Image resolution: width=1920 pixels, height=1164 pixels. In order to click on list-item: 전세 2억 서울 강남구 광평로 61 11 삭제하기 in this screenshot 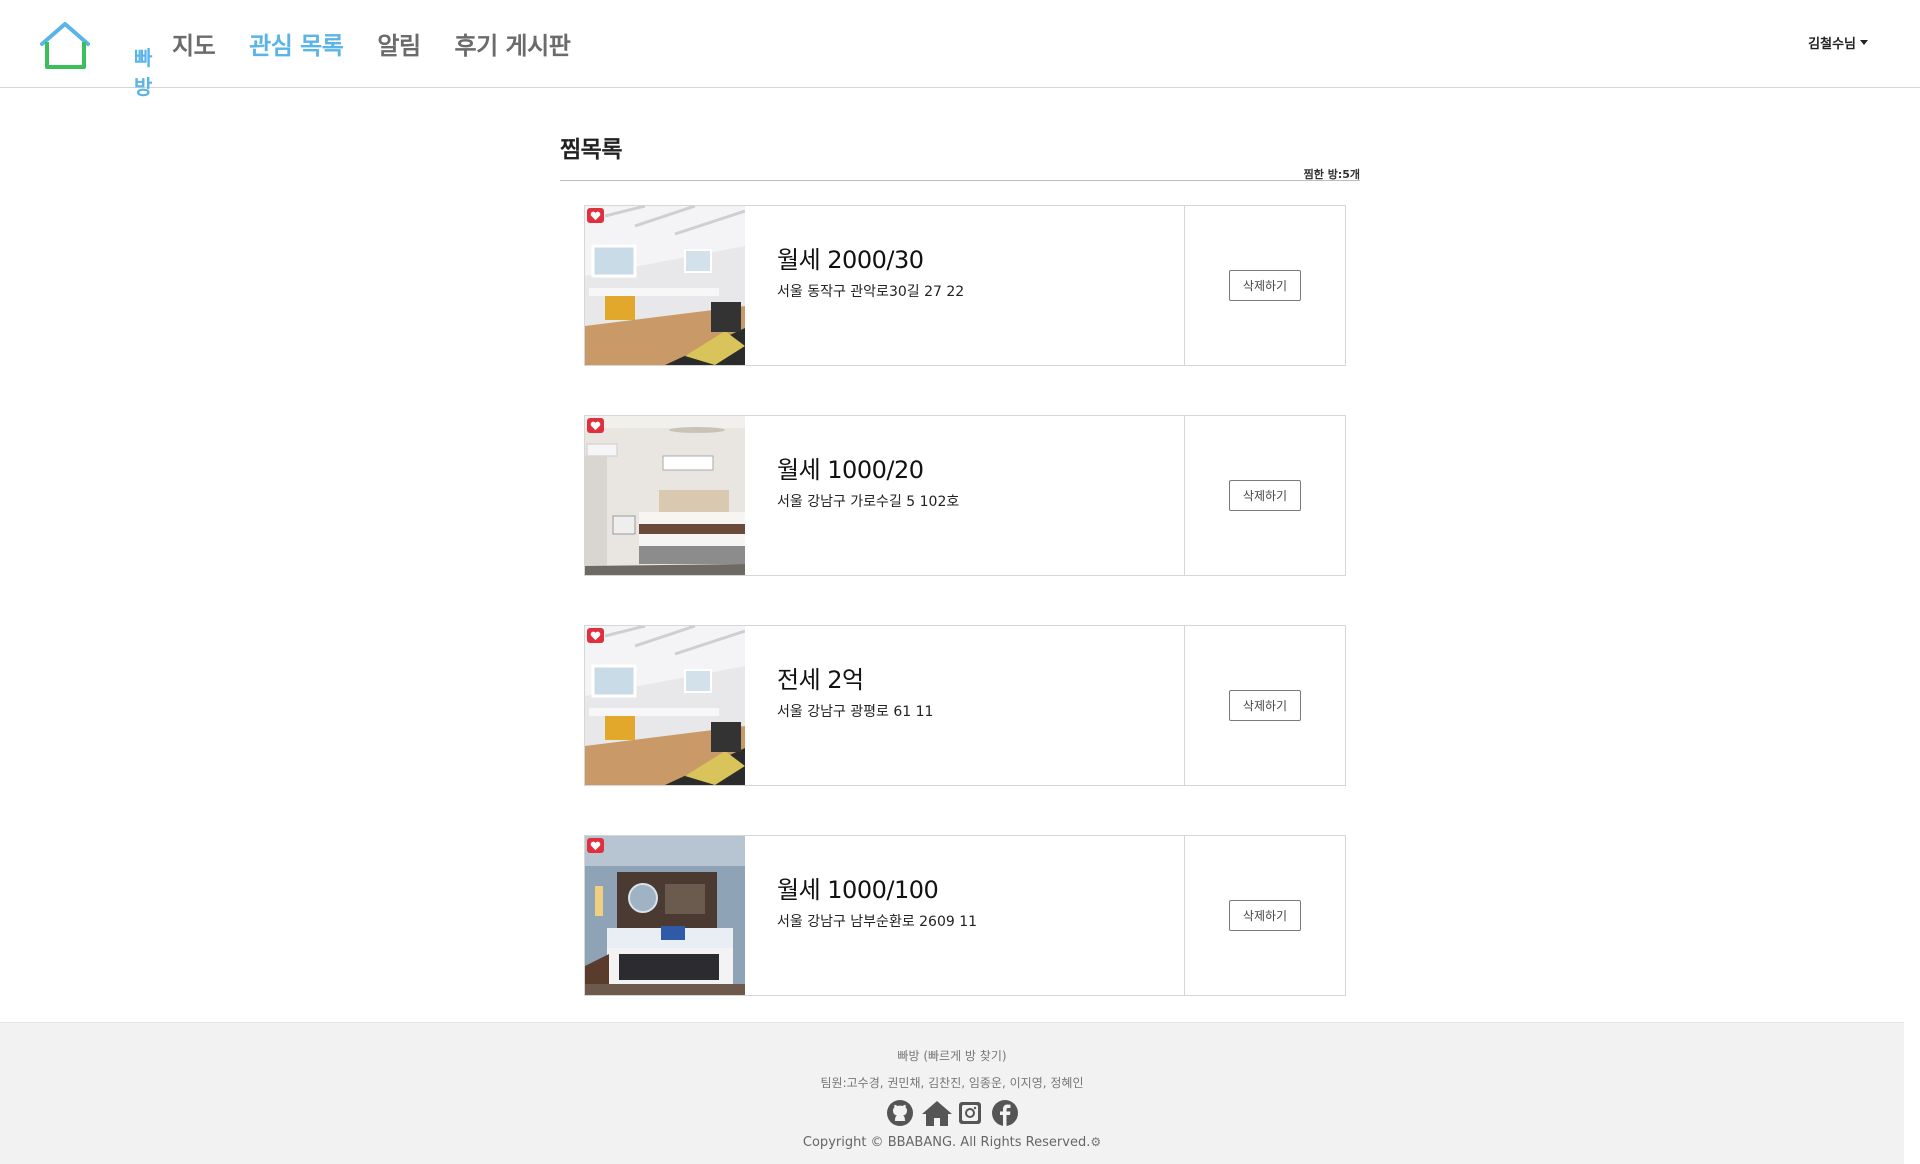, I will do `click(965, 705)`.